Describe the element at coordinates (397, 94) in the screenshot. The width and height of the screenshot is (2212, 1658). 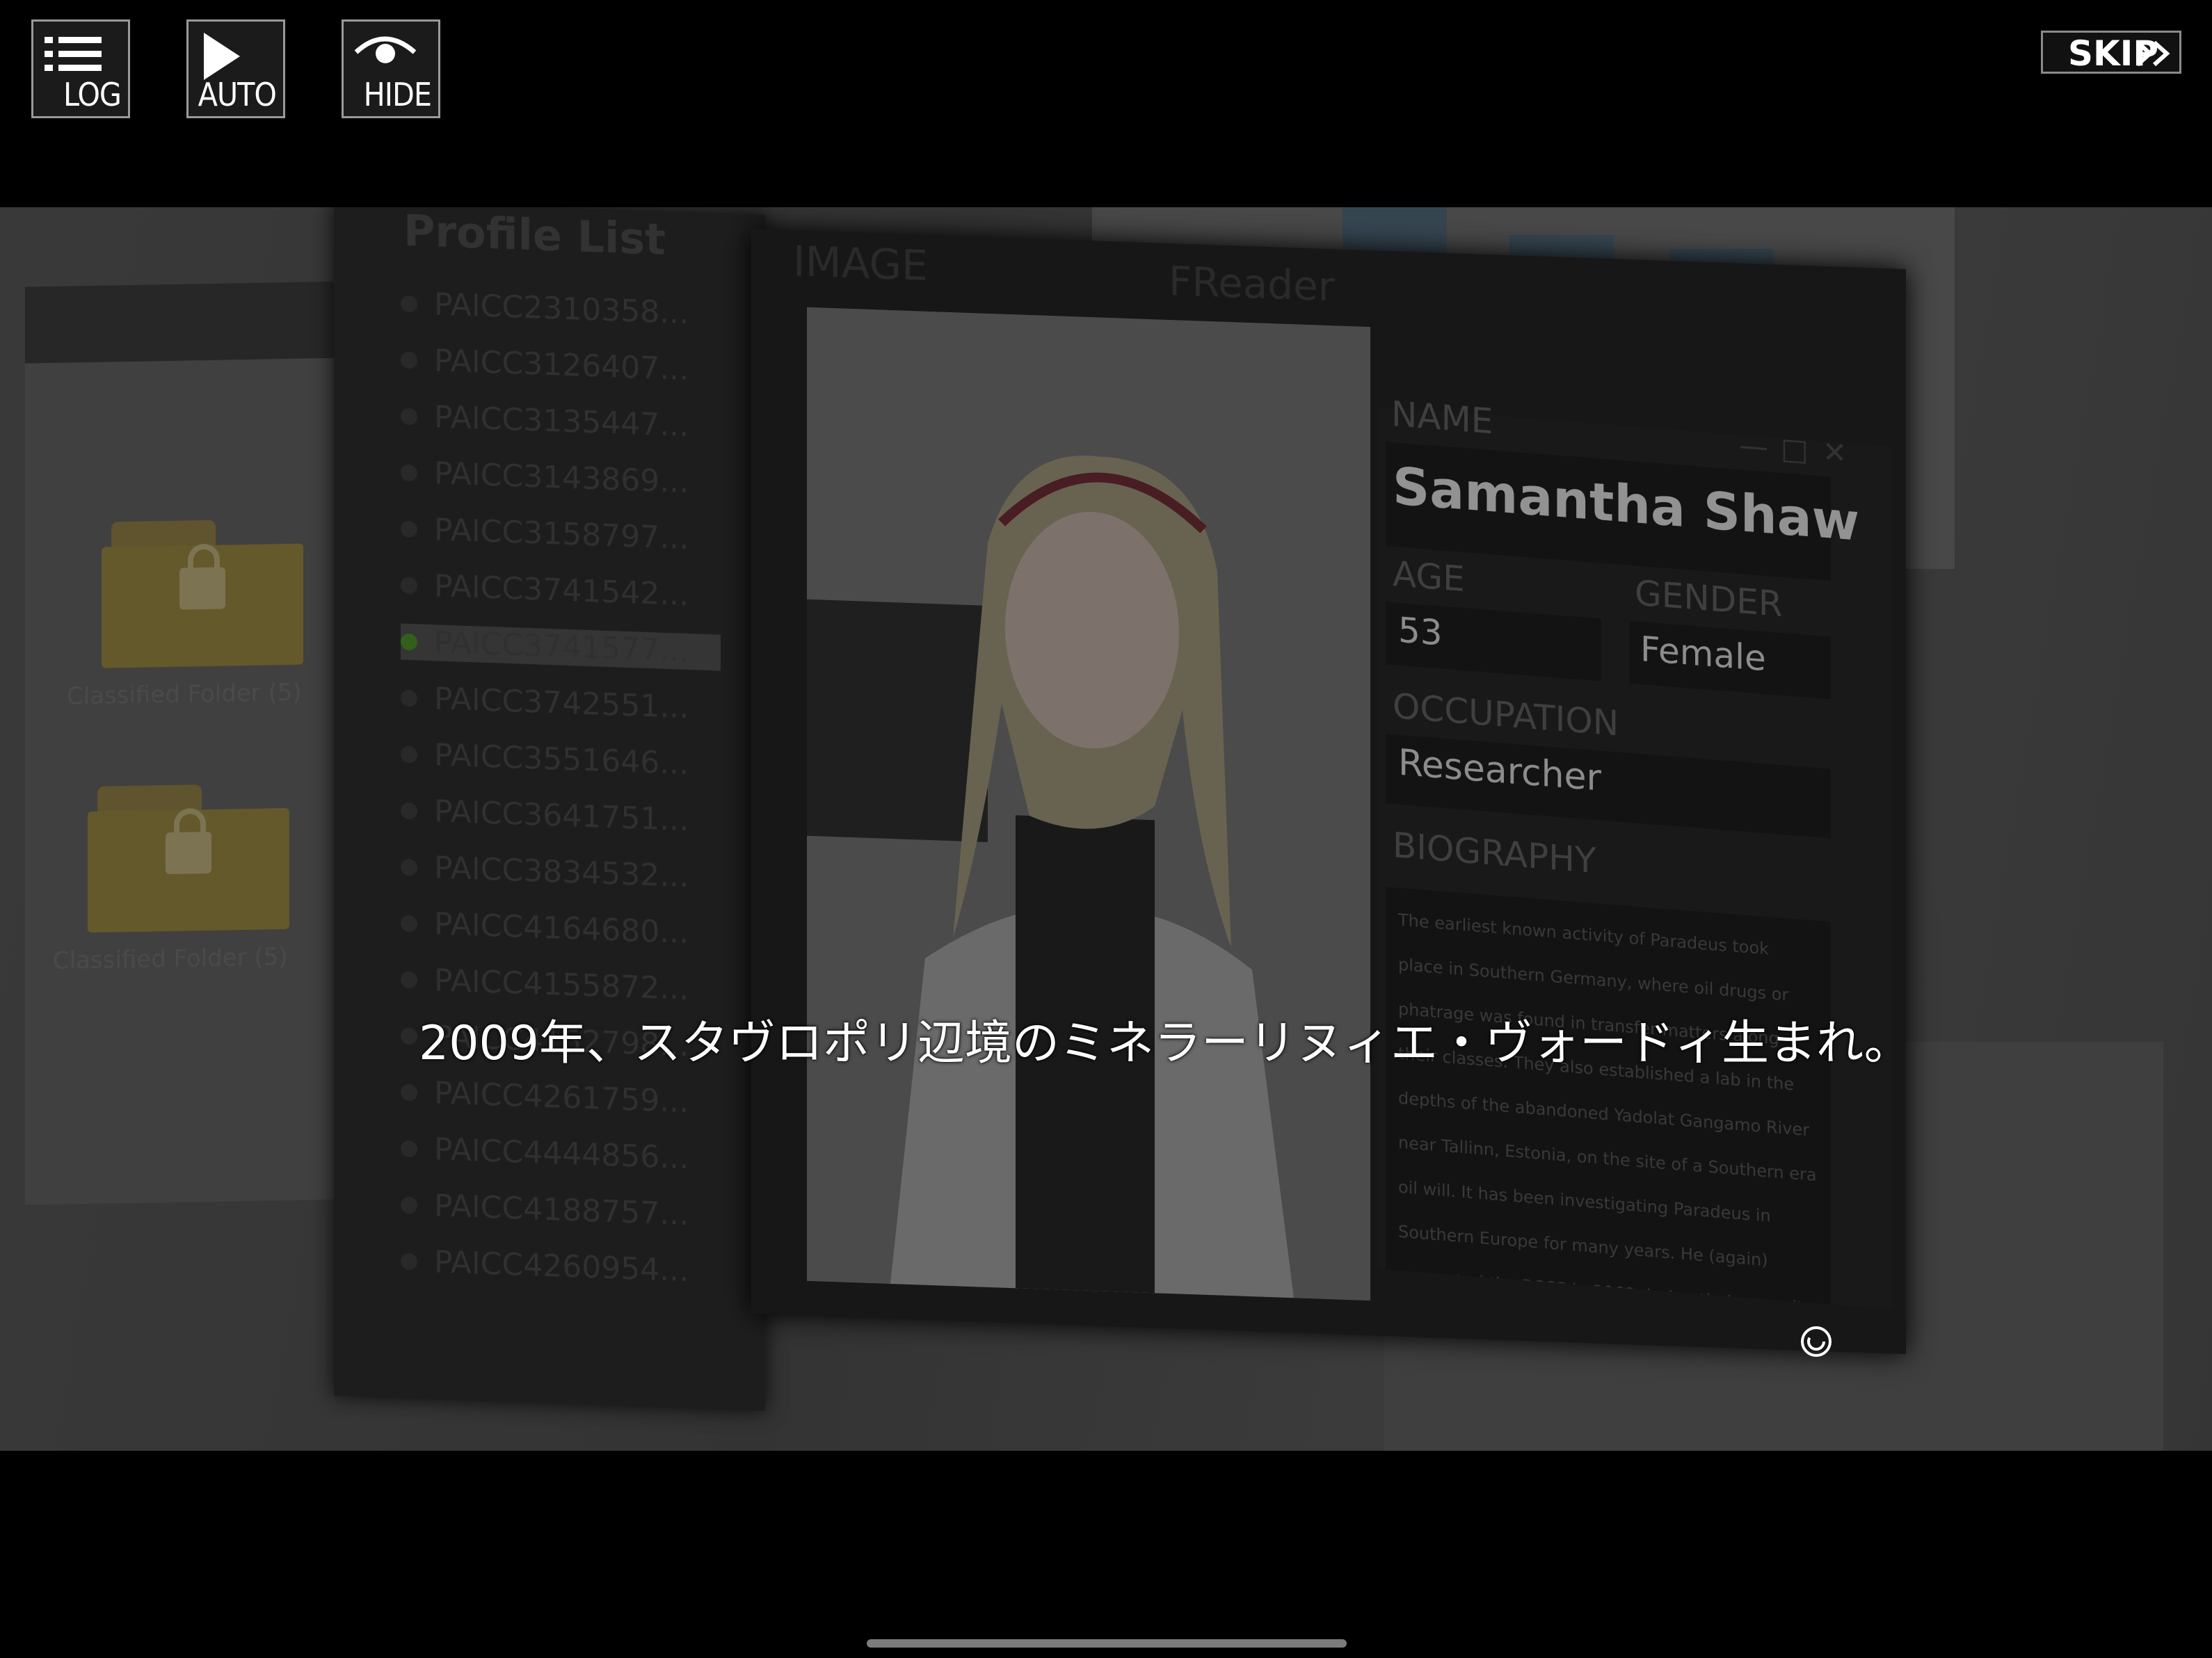
I see `hide-label: HIDE` at that location.